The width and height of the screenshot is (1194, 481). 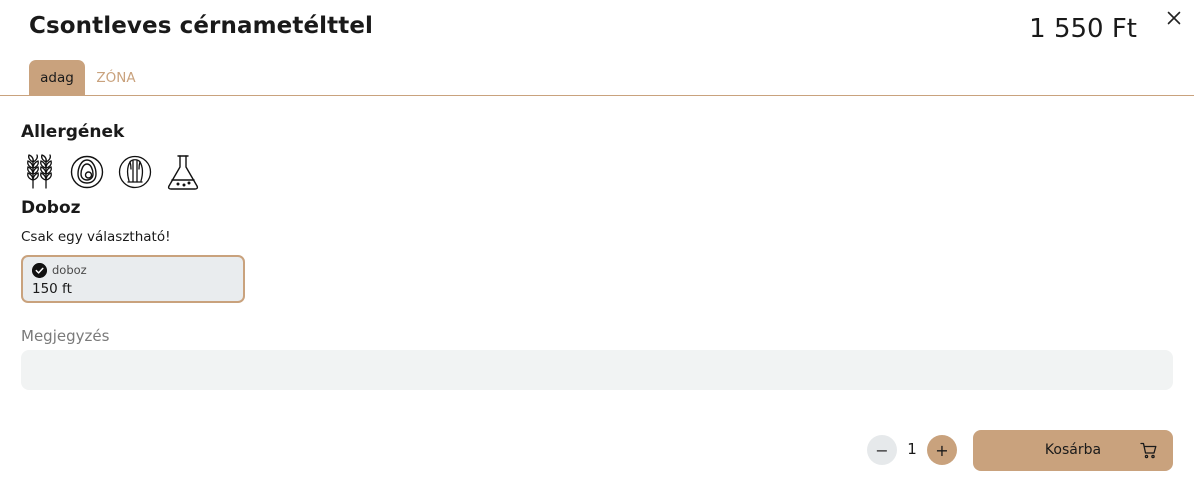 I want to click on cart-icon, so click(x=1148, y=450).